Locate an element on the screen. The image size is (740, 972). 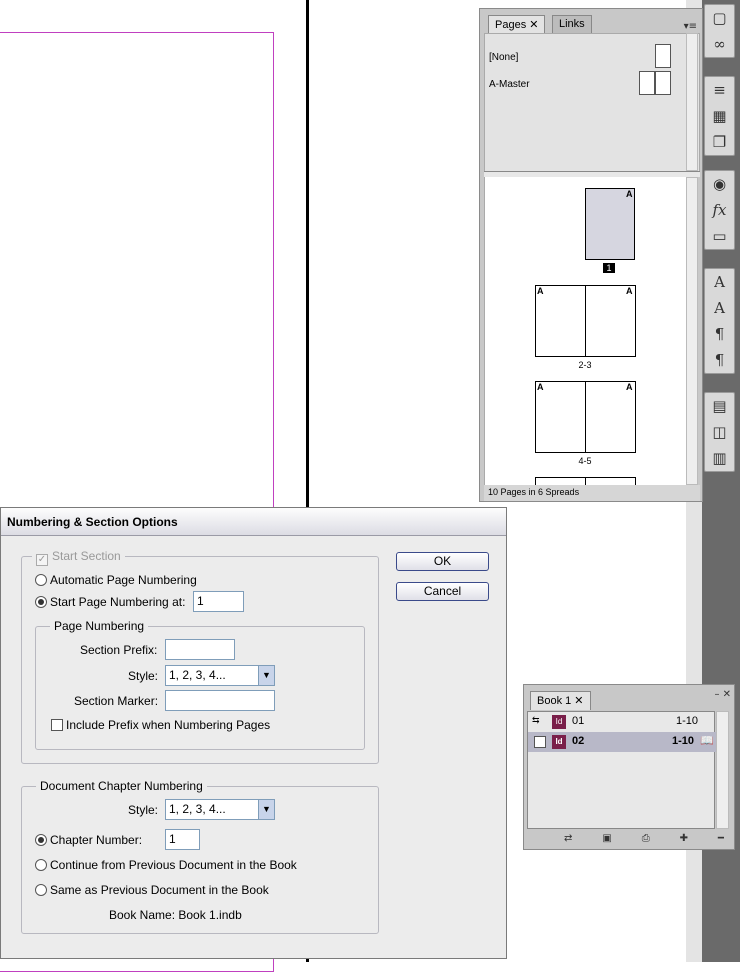
panel-menu-icon: ▾≡ is located at coordinates (690, 26).